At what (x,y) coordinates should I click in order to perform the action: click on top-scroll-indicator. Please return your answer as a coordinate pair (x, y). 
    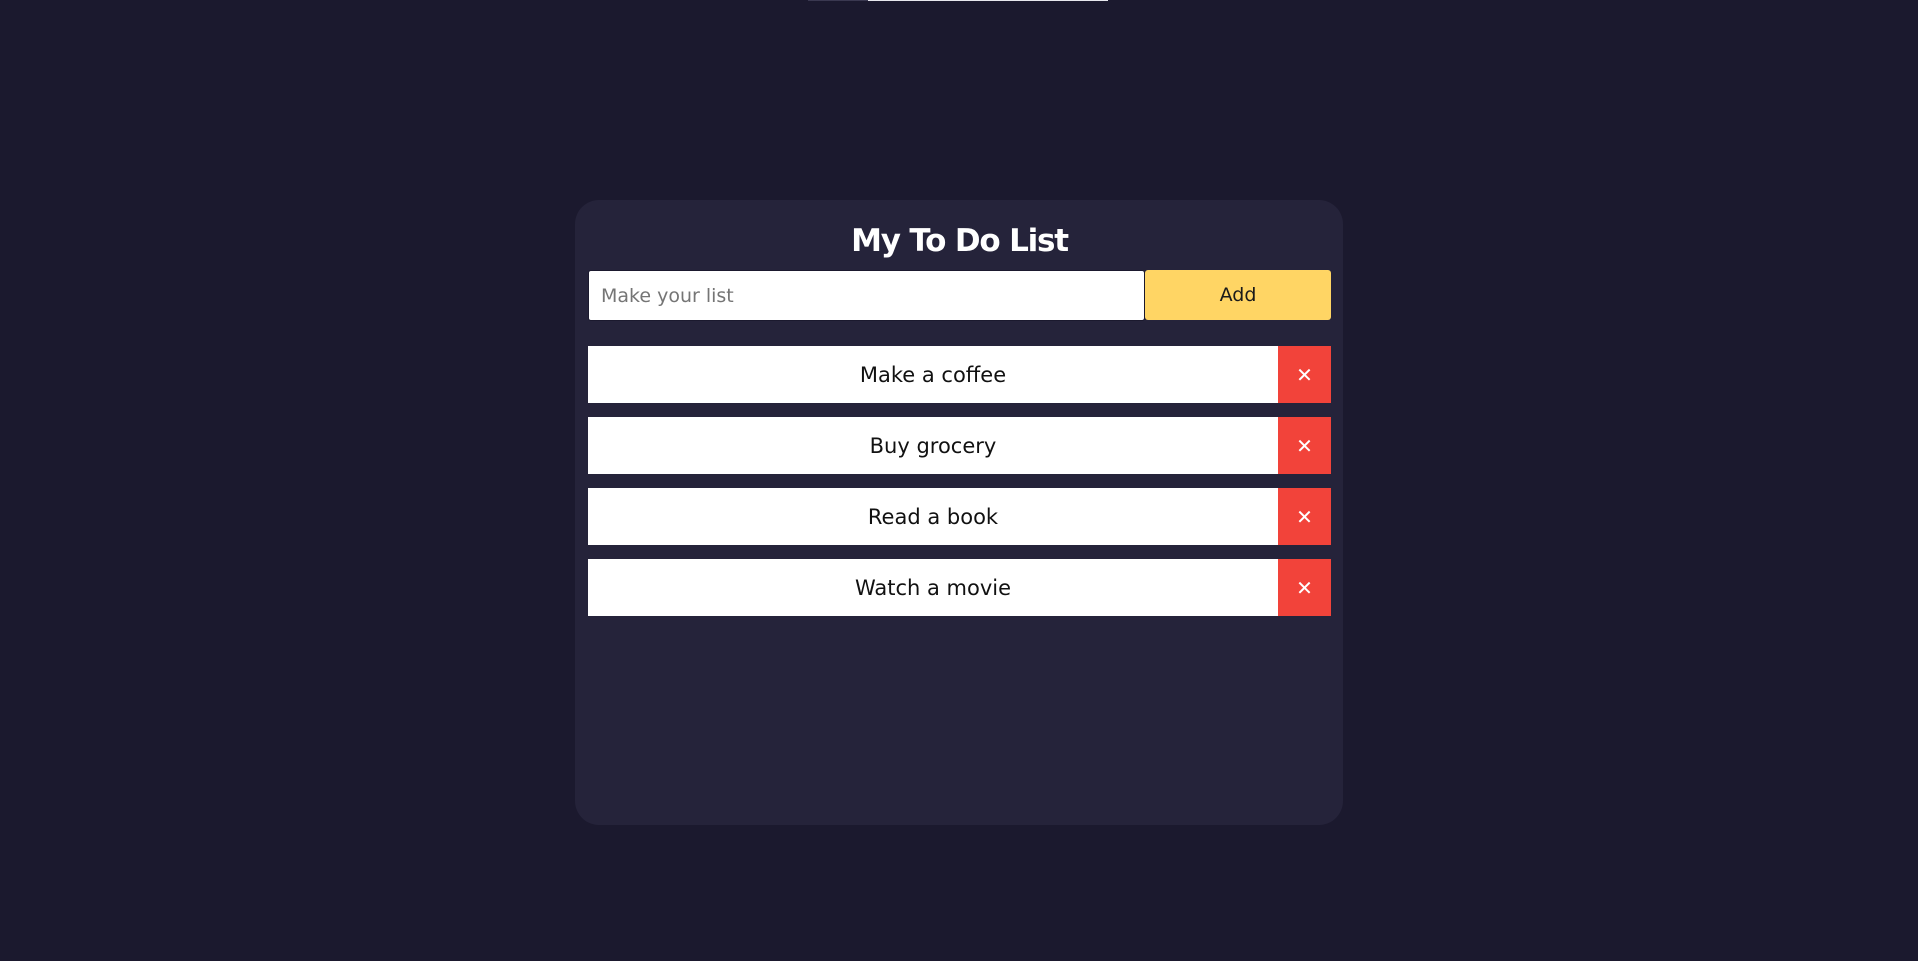
    Looking at the image, I should click on (958, 0).